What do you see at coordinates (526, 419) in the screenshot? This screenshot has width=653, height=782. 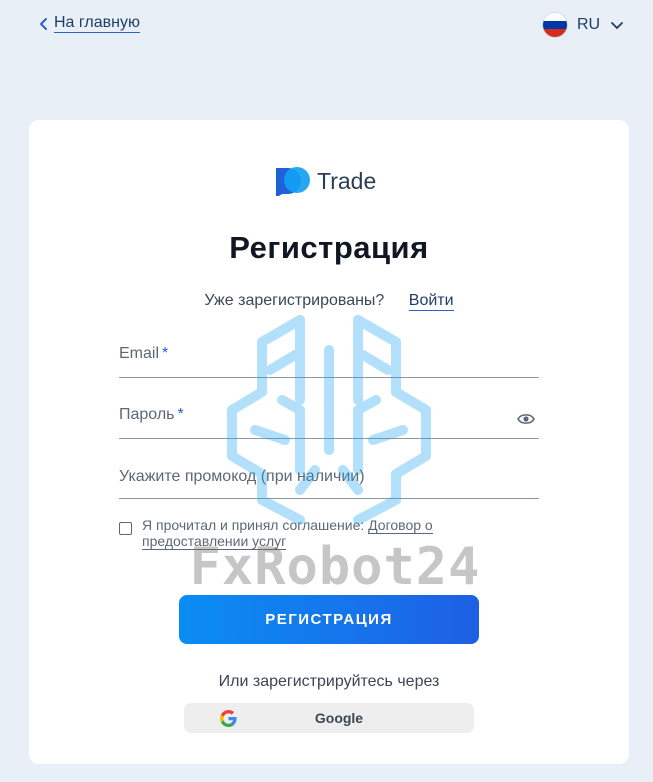 I see `eye-icon` at bounding box center [526, 419].